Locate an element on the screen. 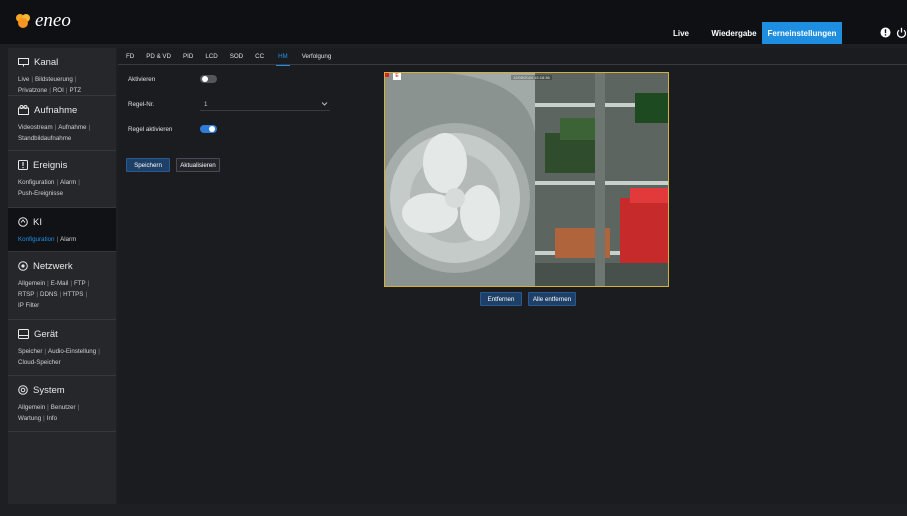 The height and width of the screenshot is (516, 907). sidebar-link-ptz: PTZ is located at coordinates (75, 90).